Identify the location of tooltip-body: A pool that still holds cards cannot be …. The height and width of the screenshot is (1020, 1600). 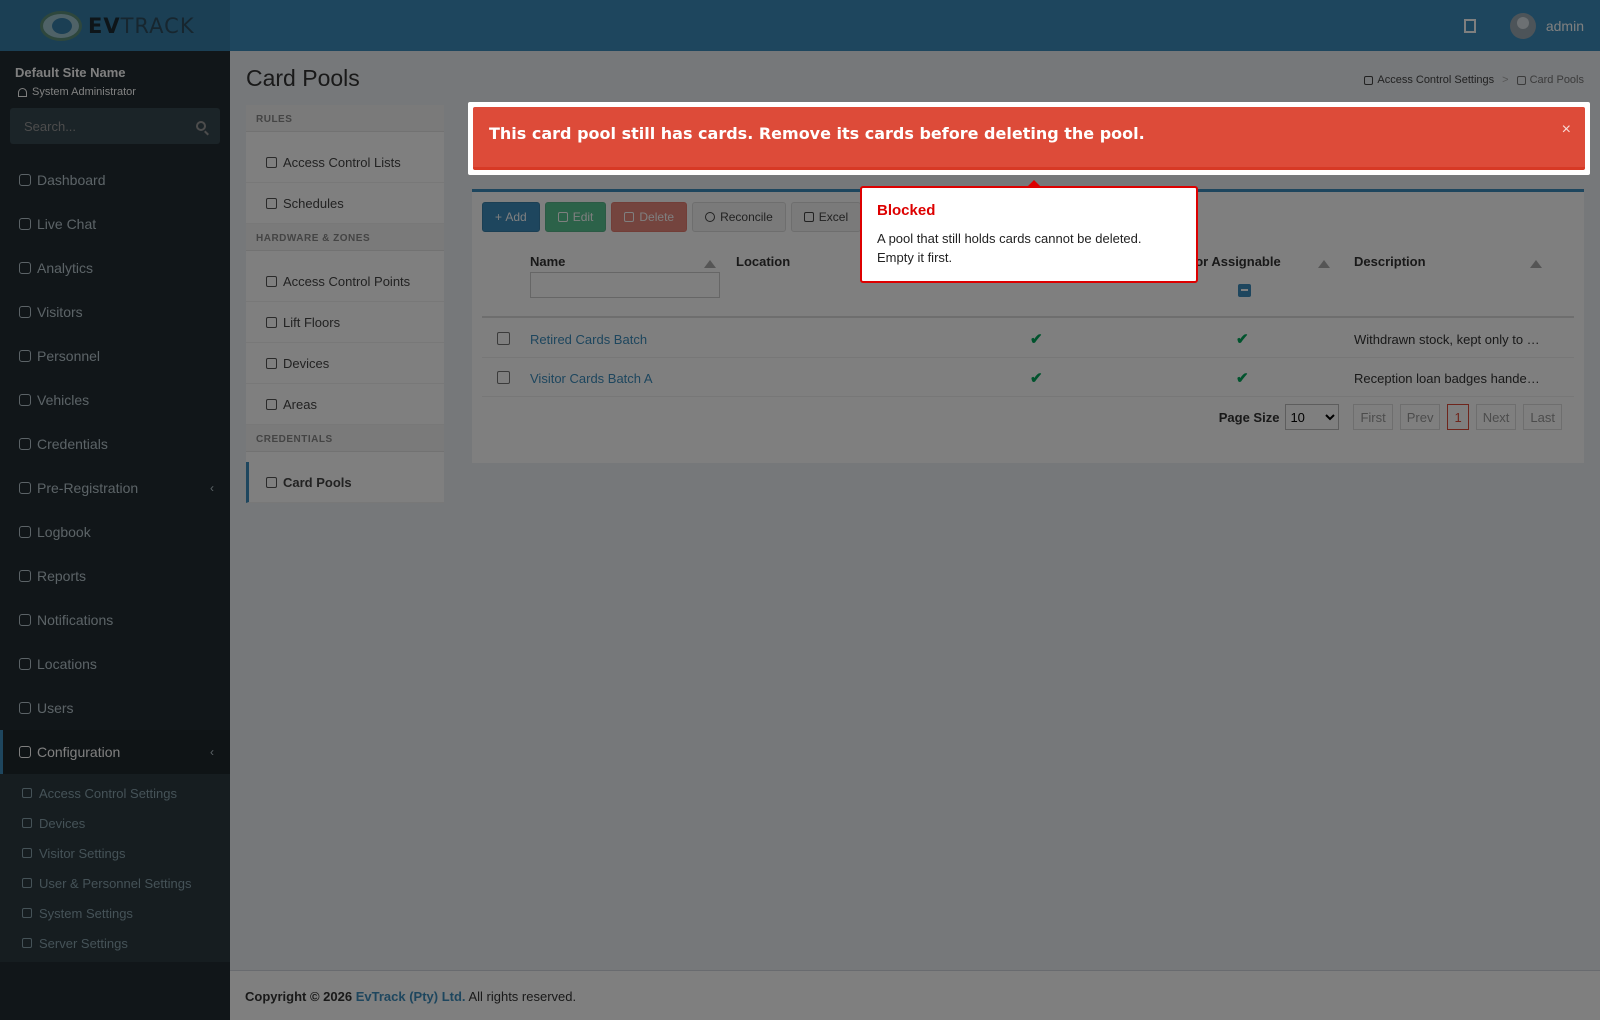
(1009, 248).